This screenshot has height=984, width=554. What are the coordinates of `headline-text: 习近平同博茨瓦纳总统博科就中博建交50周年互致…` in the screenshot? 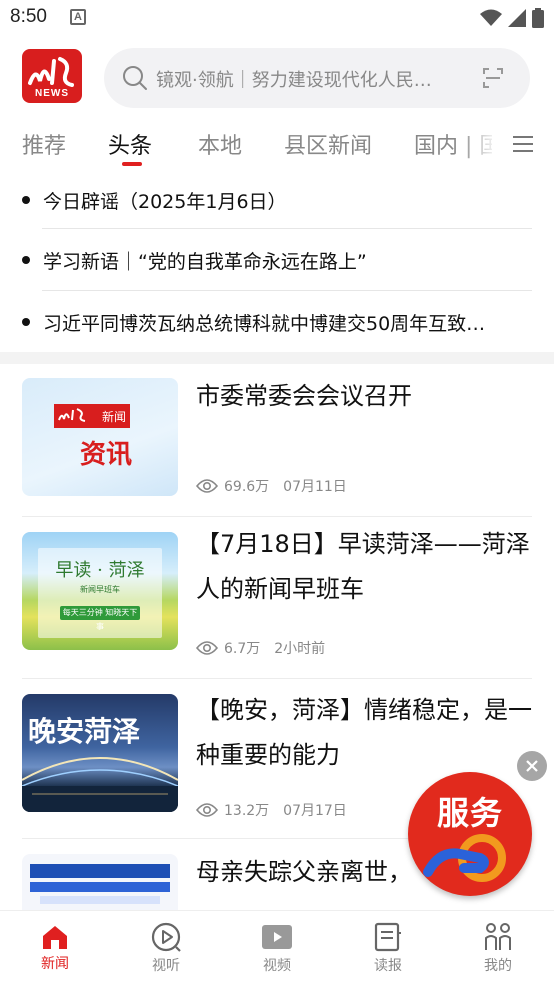 It's located at (264, 323).